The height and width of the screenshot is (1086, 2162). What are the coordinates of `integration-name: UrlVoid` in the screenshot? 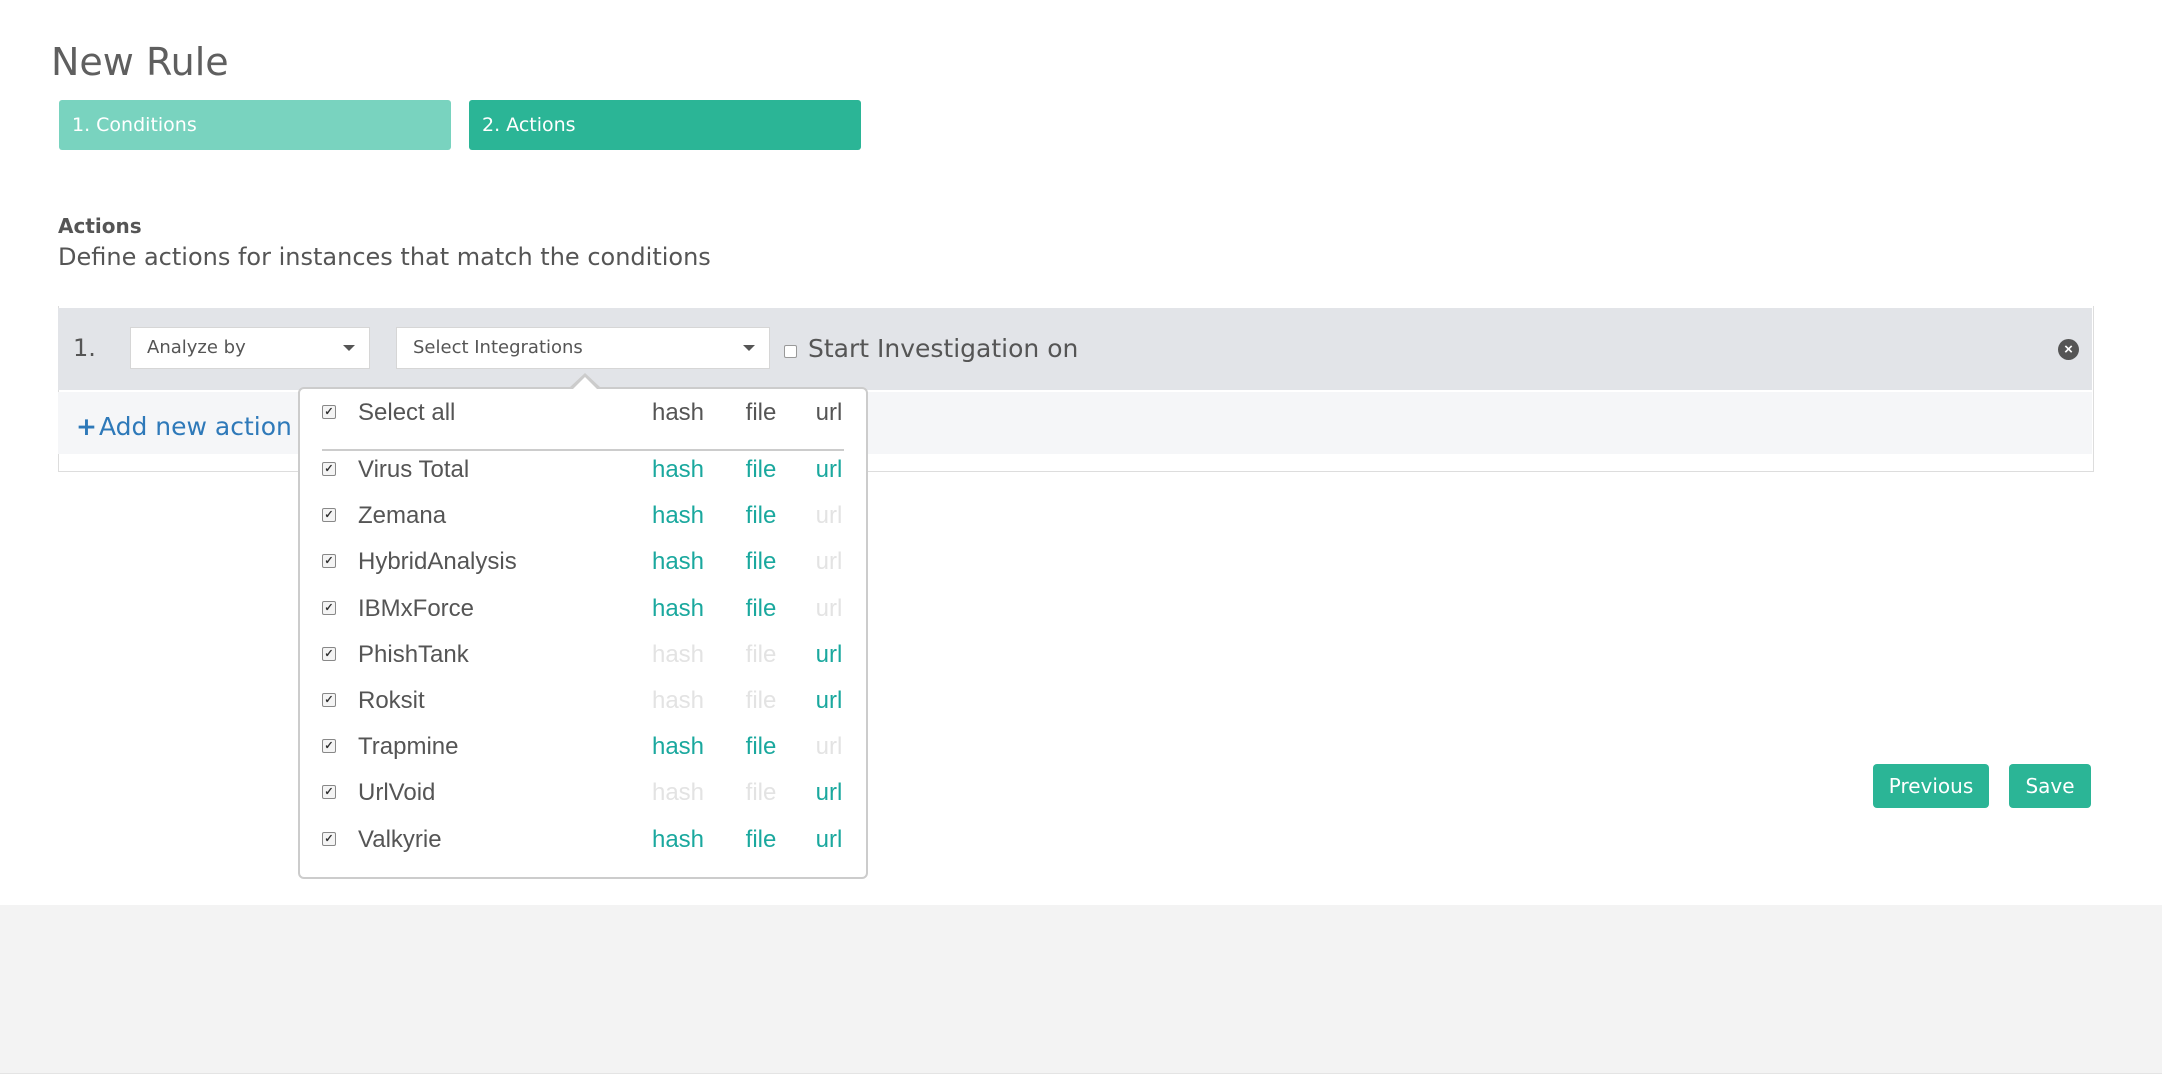 It's located at (397, 793).